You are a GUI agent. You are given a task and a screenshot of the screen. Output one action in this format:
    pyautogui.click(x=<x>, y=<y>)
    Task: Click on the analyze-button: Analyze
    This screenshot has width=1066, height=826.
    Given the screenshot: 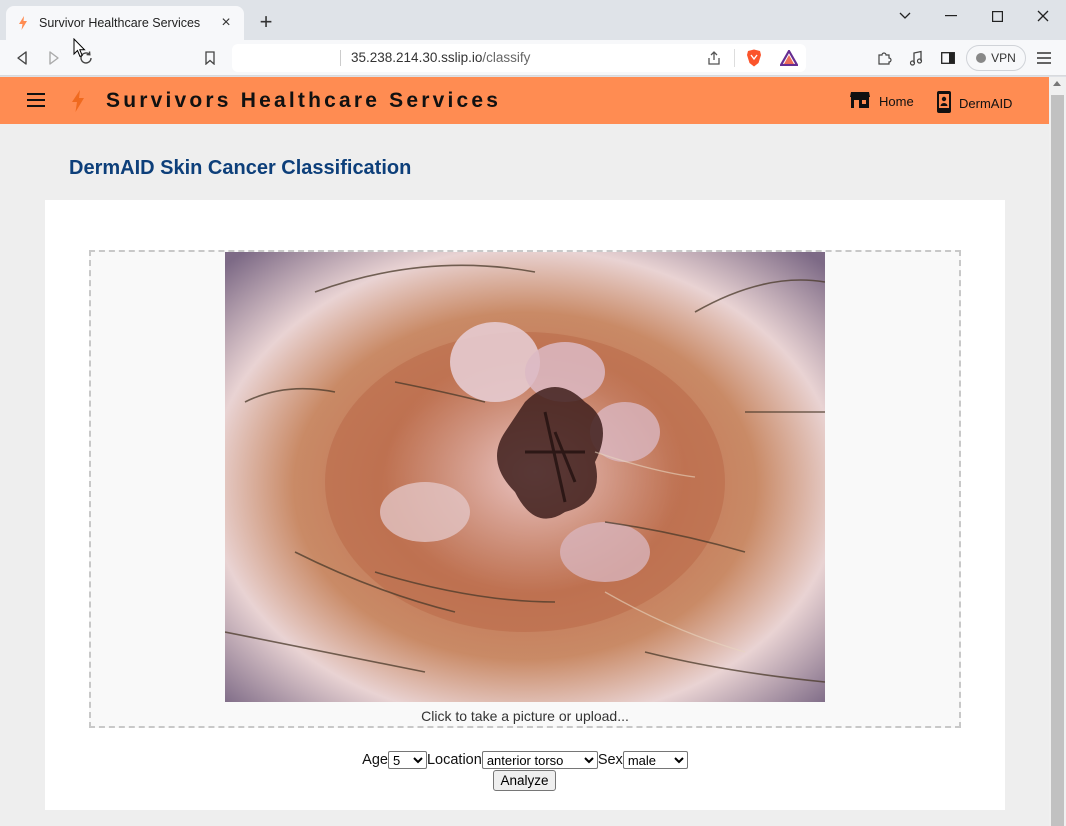 What is the action you would take?
    pyautogui.click(x=524, y=780)
    